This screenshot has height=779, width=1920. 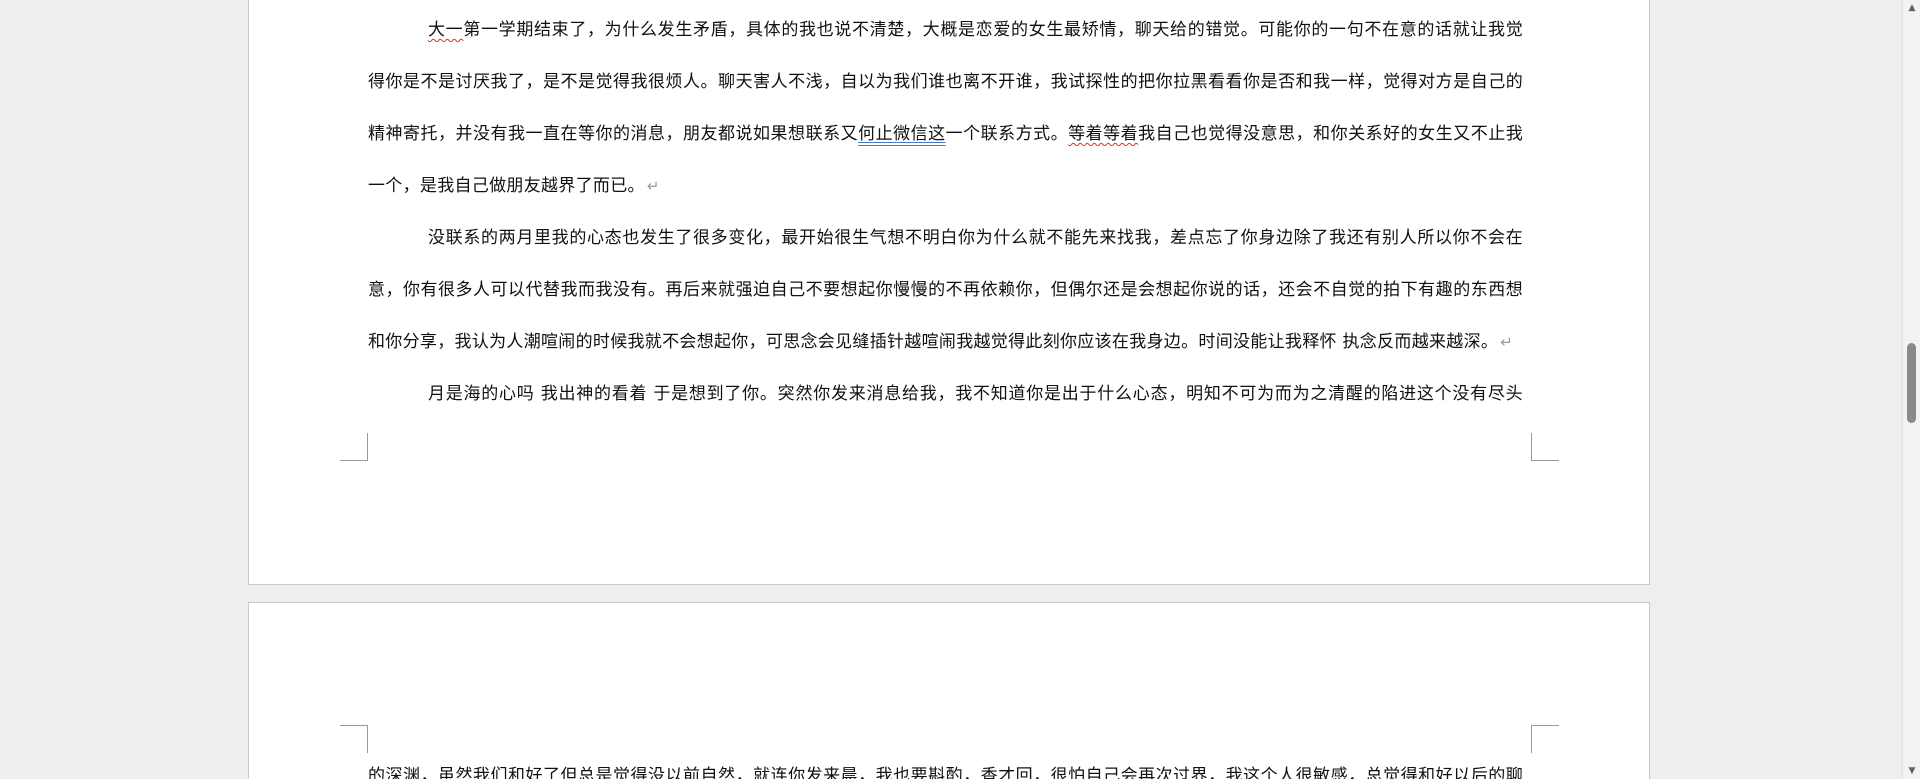 I want to click on scrollbar-thumb, so click(x=1911, y=383).